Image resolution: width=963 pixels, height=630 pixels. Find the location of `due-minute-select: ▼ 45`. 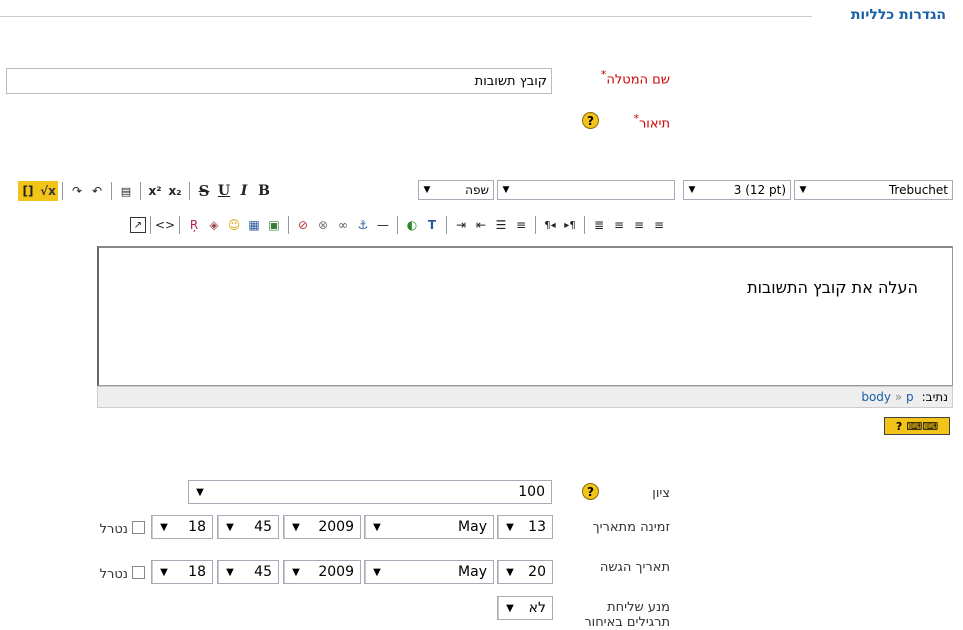

due-minute-select: ▼ 45 is located at coordinates (248, 572).